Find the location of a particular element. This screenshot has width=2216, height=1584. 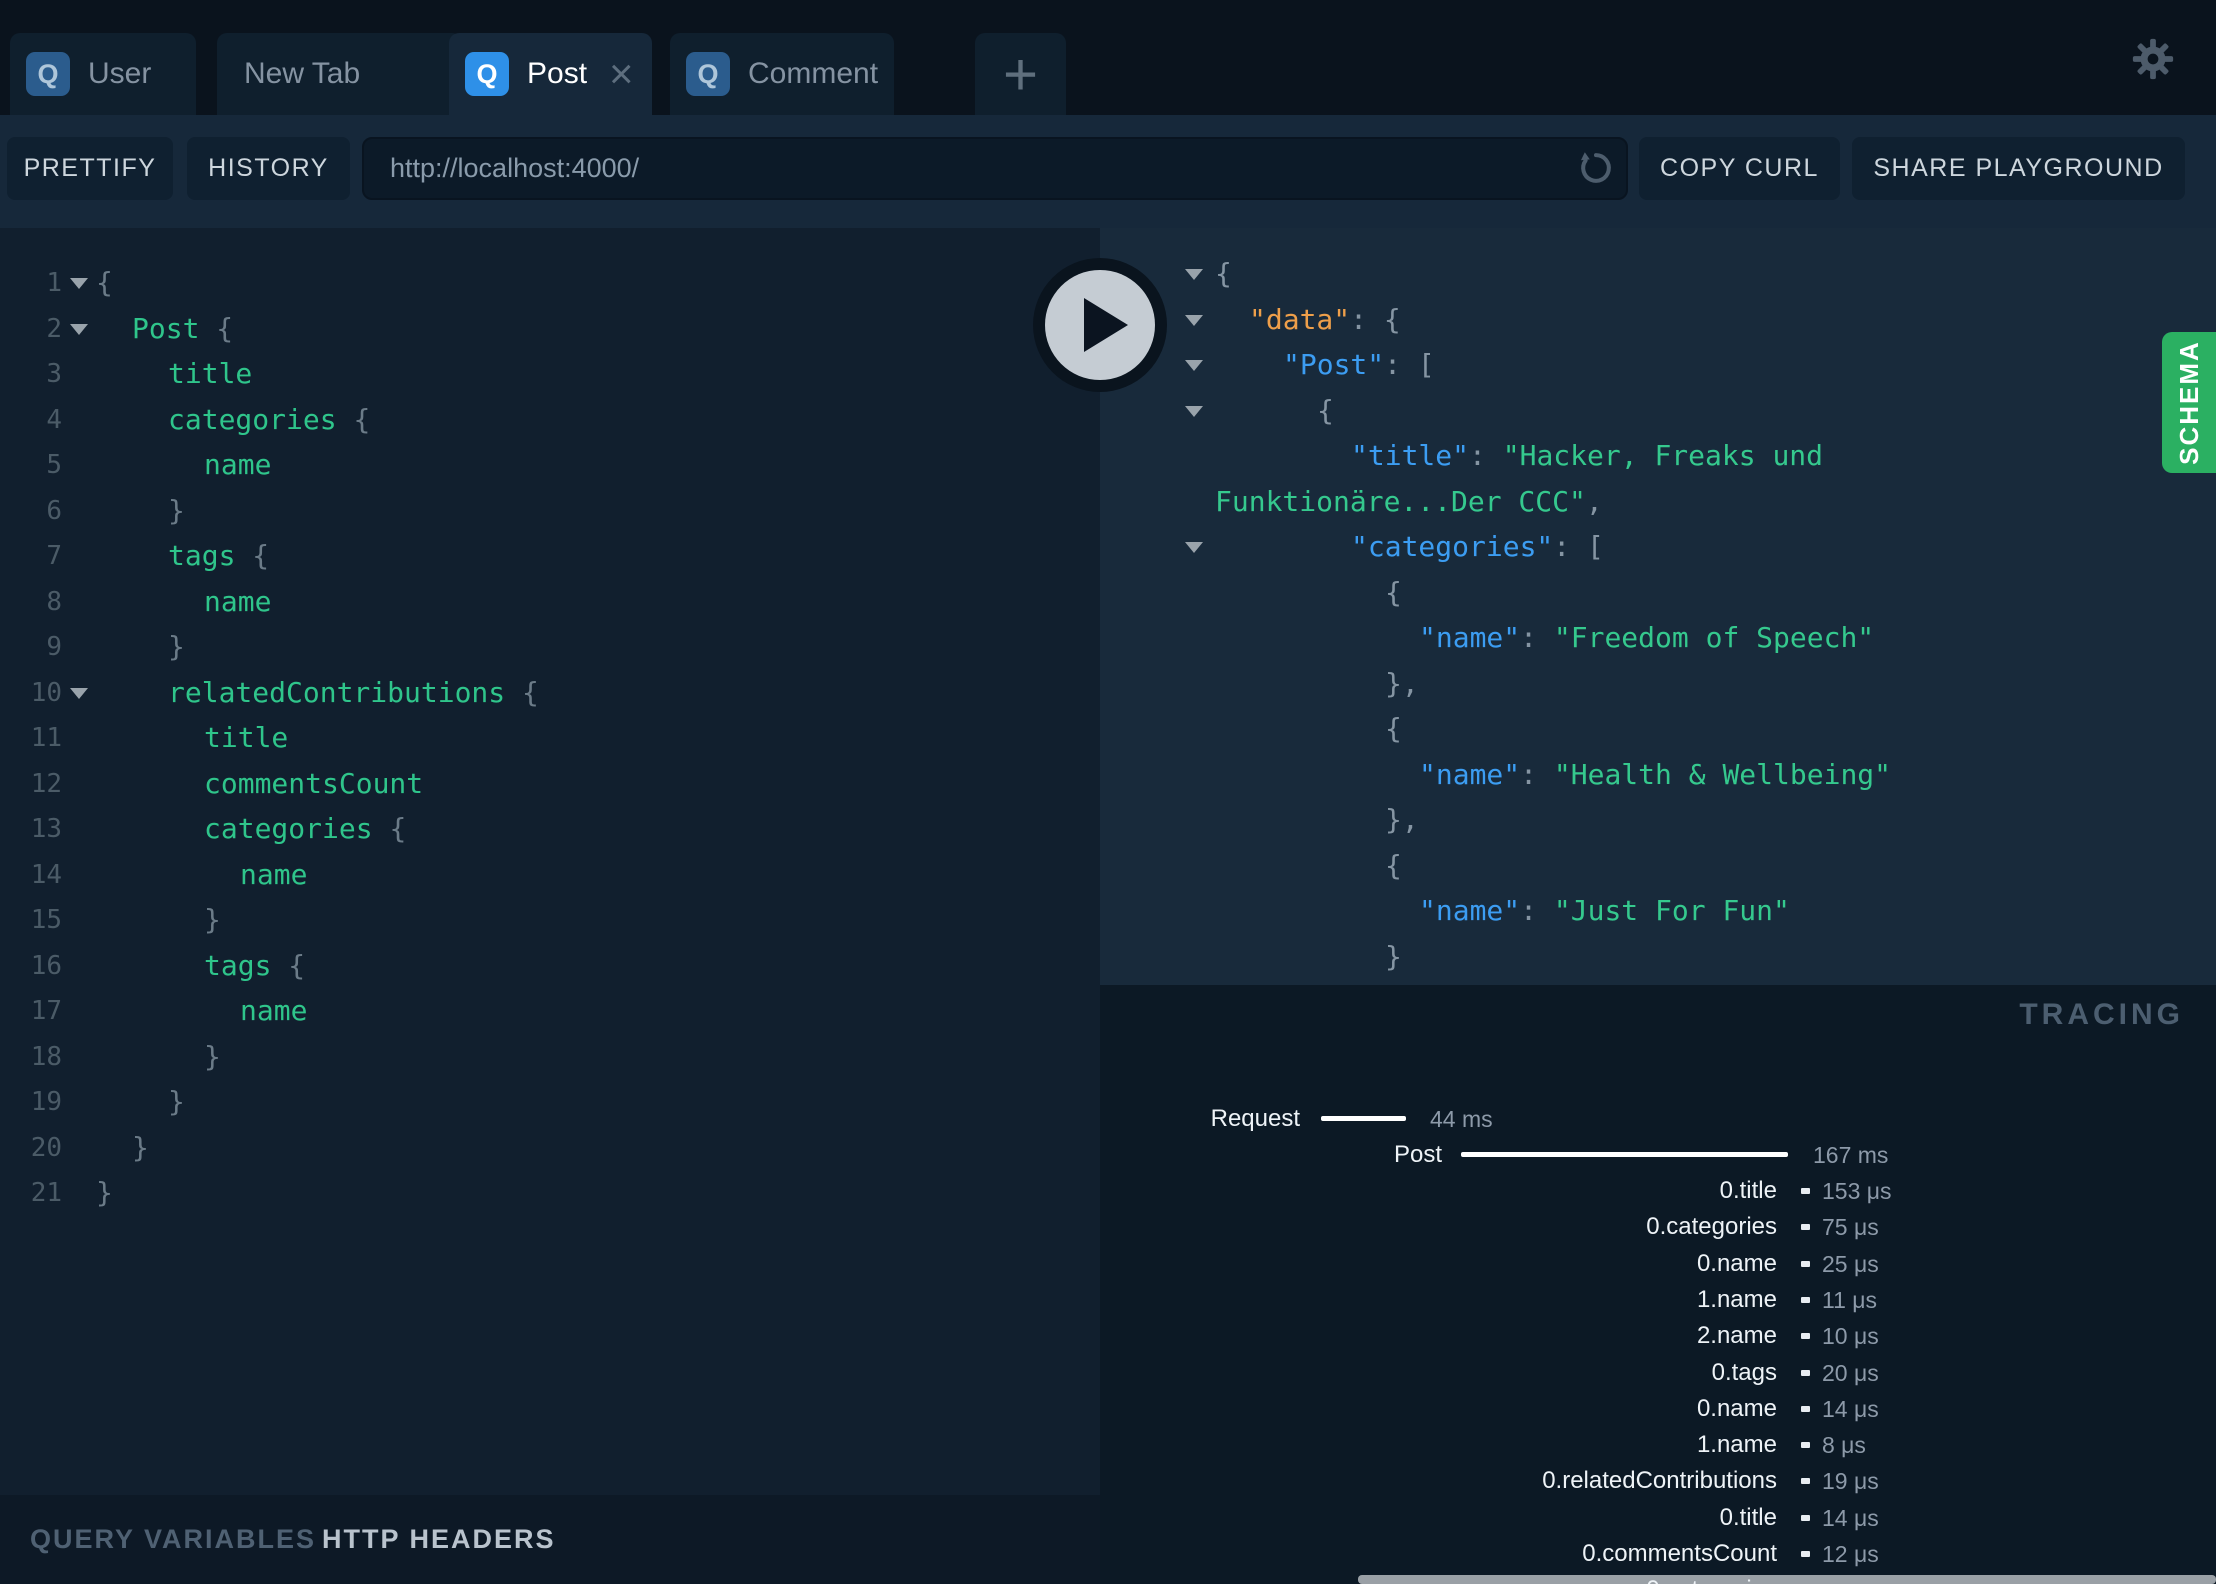

code-token: : [ is located at coordinates (1409, 364).